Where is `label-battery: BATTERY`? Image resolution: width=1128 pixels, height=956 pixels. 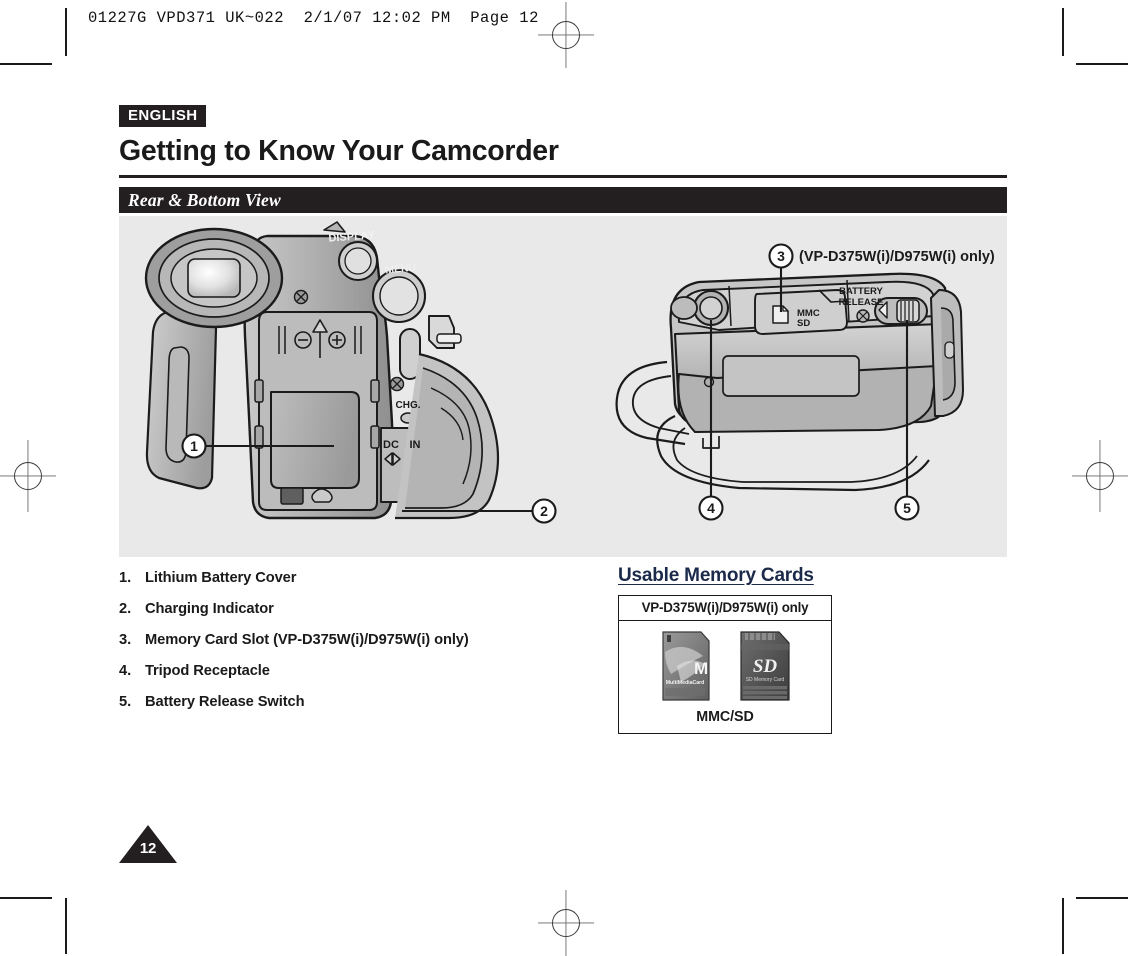
label-battery: BATTERY is located at coordinates (861, 291).